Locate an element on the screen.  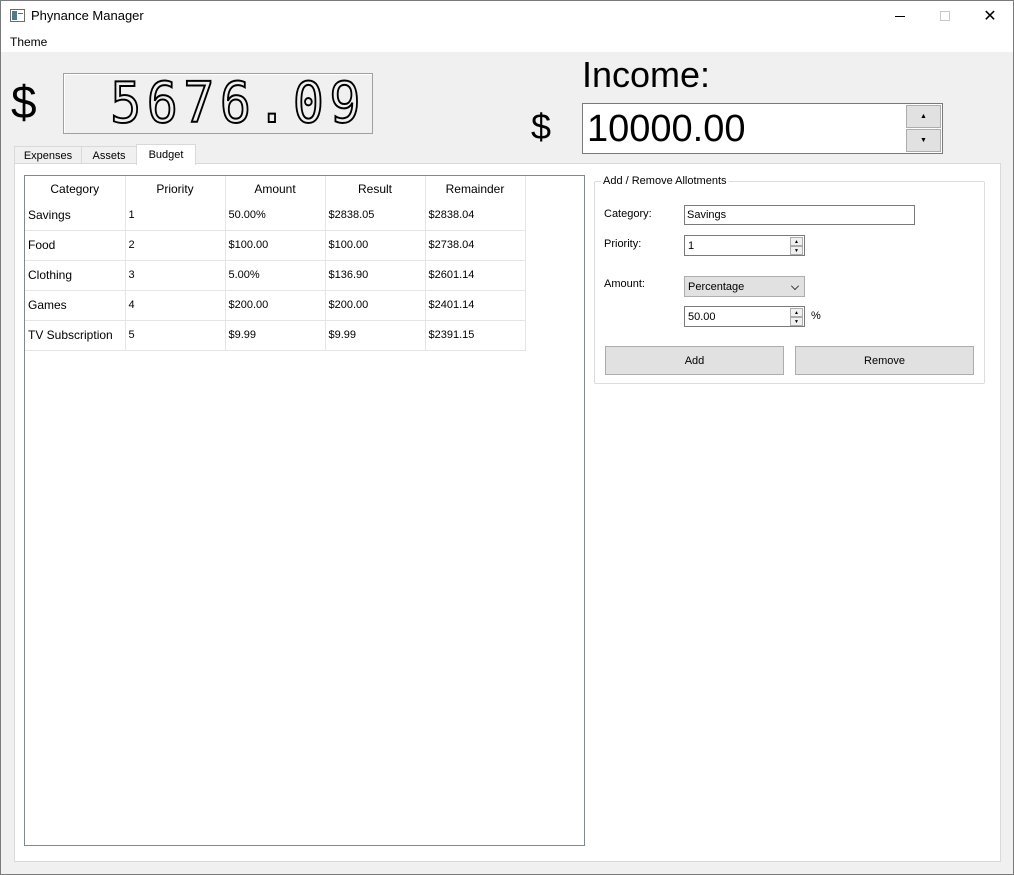
table-row: Games 4 $200.00 $200.00 $2401.14 is located at coordinates (275, 305).